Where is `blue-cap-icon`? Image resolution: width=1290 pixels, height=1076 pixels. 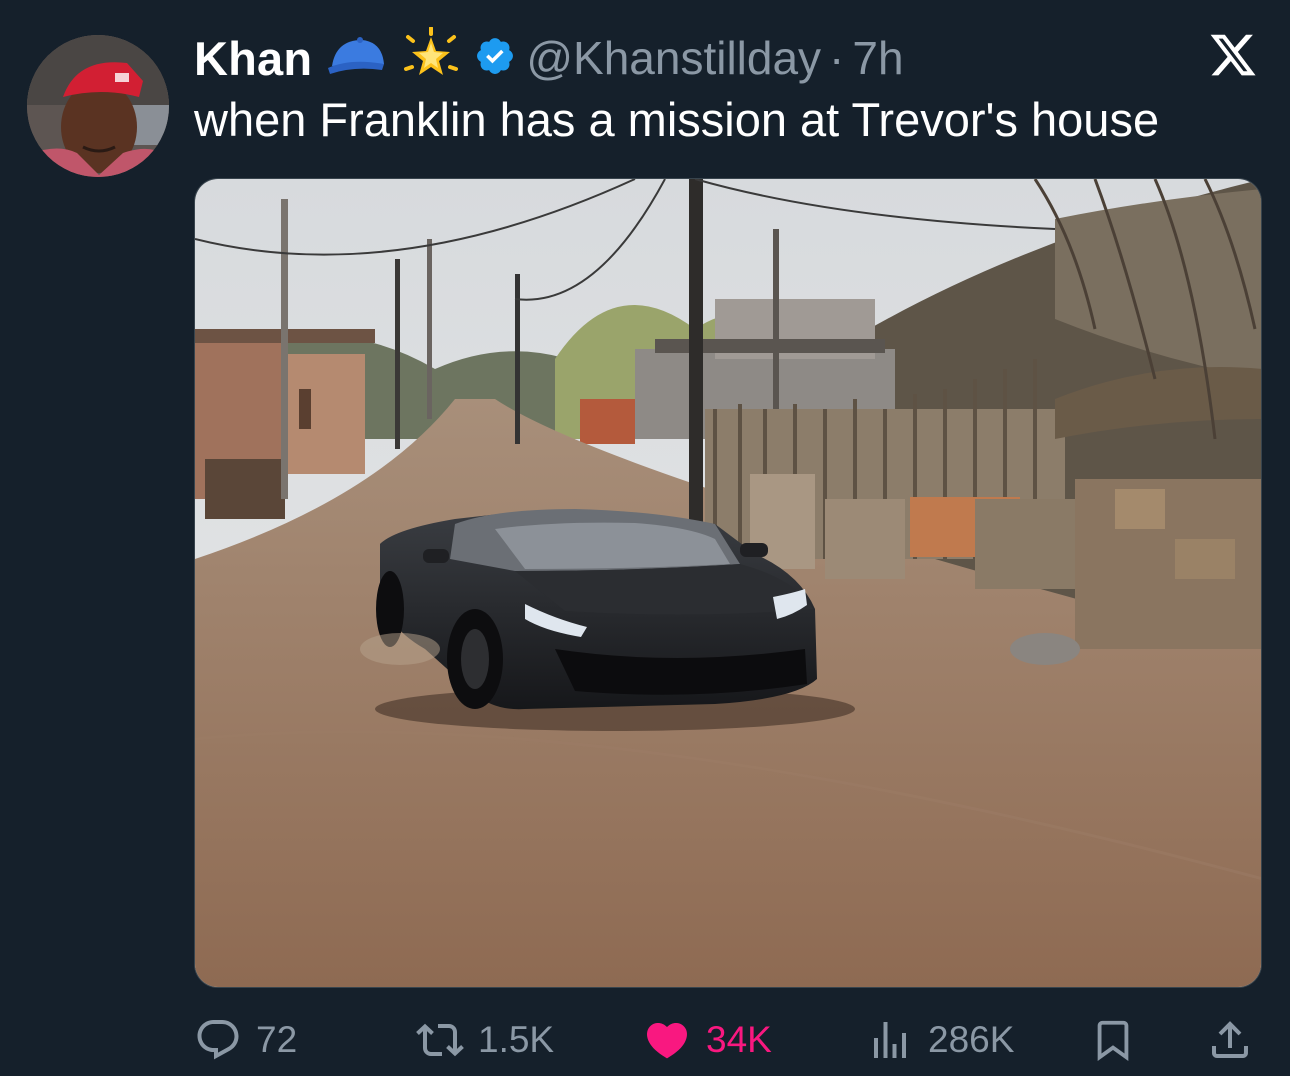 blue-cap-icon is located at coordinates (357, 58).